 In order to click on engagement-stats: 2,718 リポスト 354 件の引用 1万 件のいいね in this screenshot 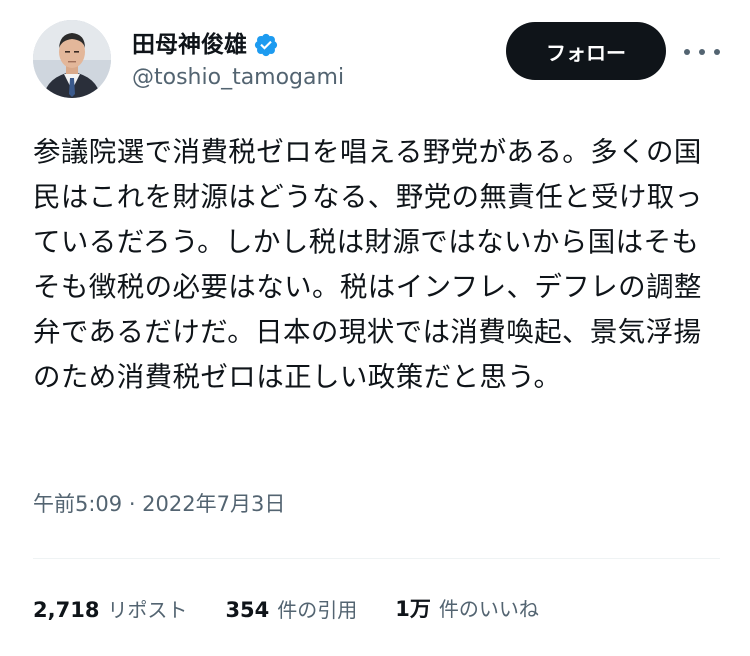, I will do `click(305, 608)`.